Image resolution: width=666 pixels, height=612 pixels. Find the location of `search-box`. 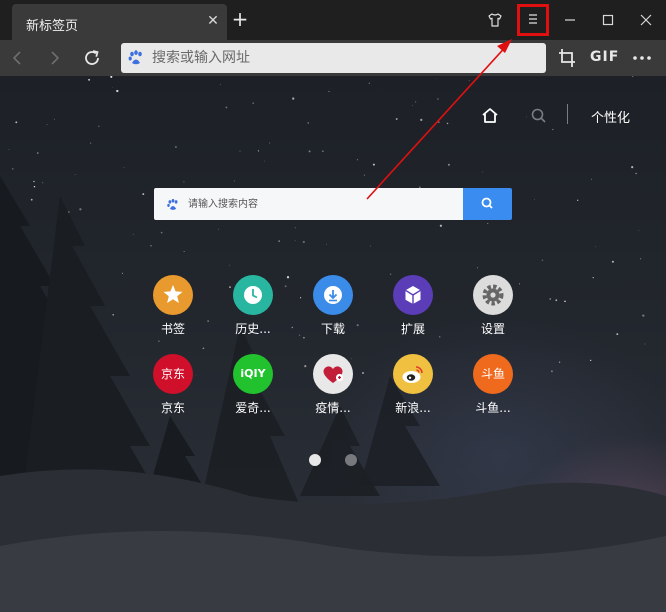

search-box is located at coordinates (309, 204).